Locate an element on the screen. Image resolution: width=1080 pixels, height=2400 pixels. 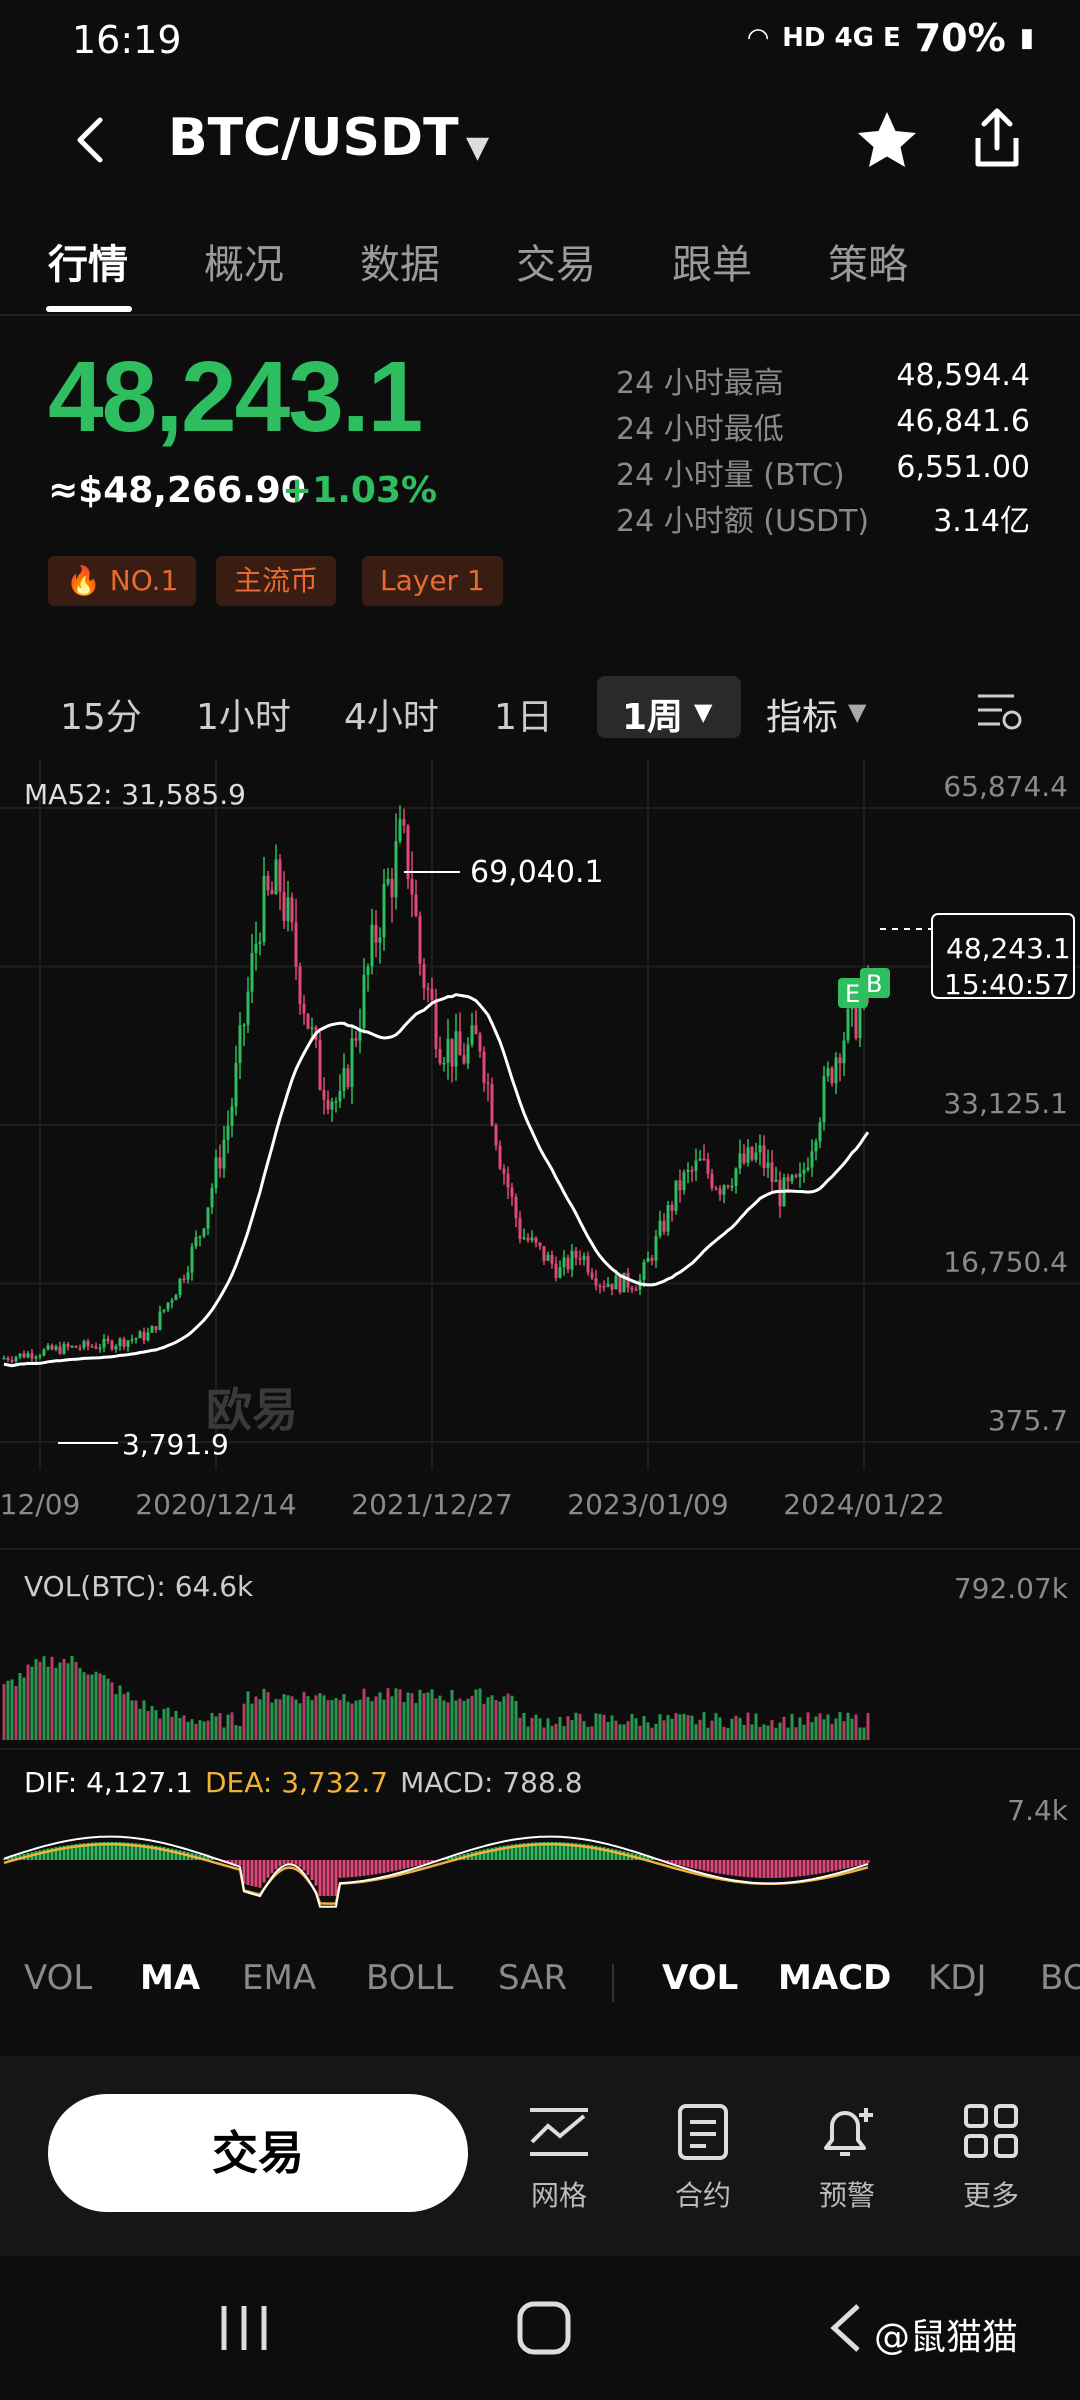
ind-kdj: KDJ is located at coordinates (957, 1978).